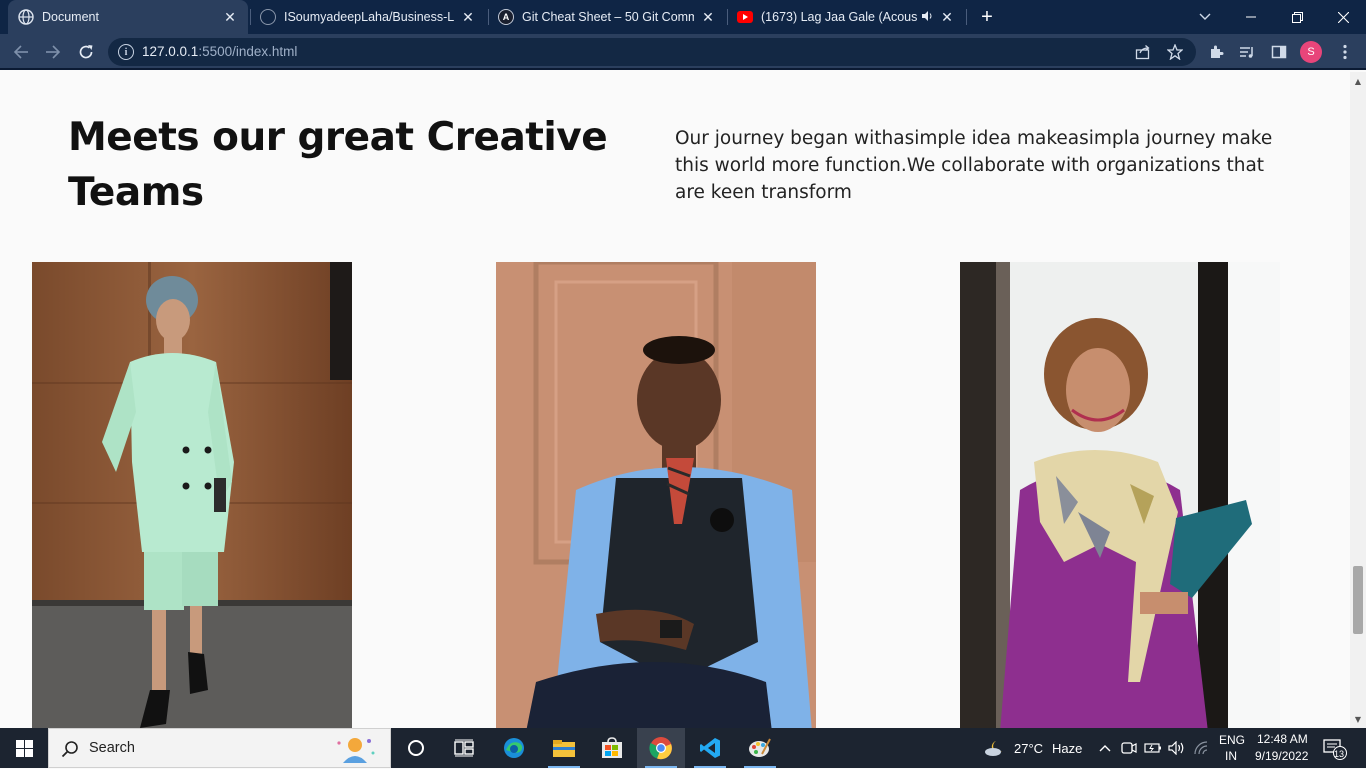 This screenshot has width=1366, height=769. I want to click on tab-github: ISoumyadeepLaha/Business-Land ✕, so click(368, 17).